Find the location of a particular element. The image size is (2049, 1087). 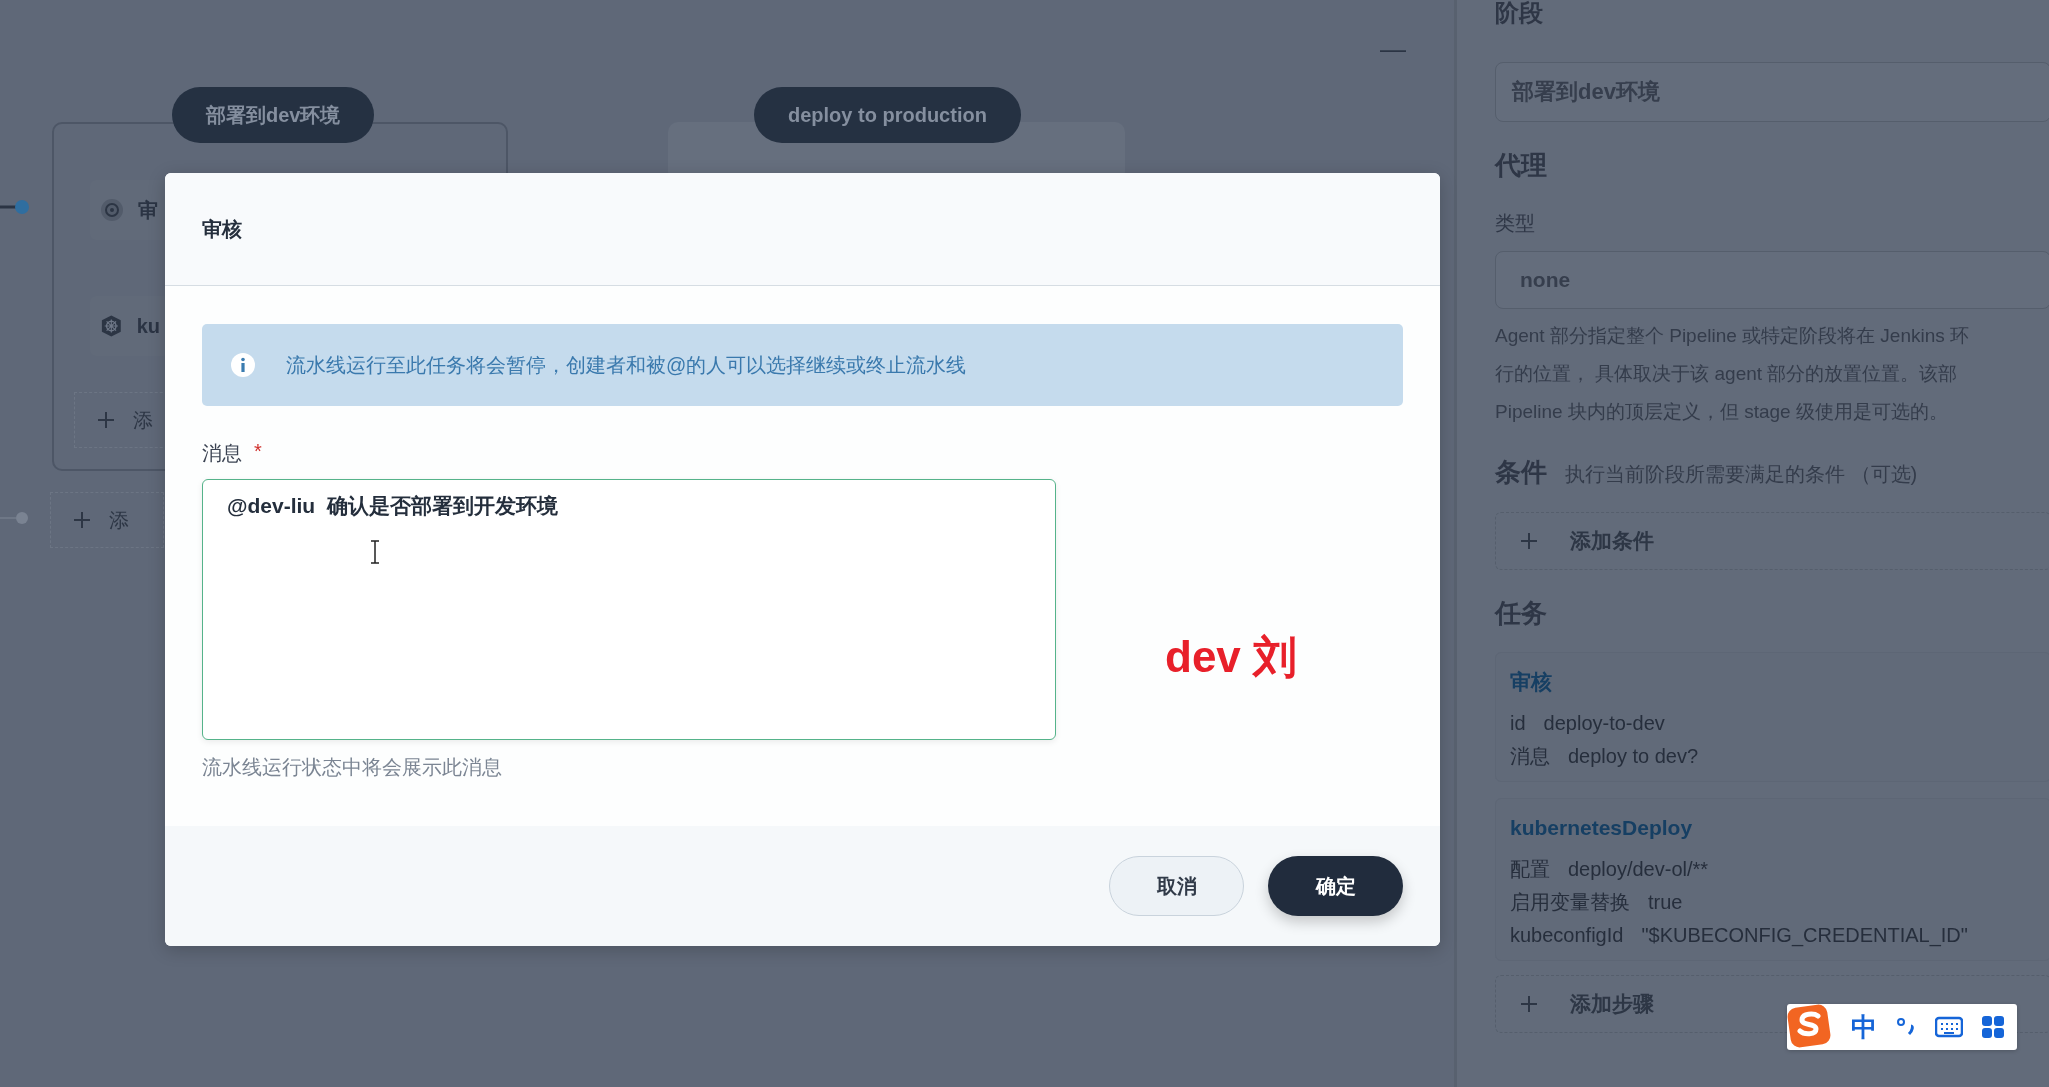

message-input: @dev-liu 确认是否部署到开发环境 is located at coordinates (629, 609).